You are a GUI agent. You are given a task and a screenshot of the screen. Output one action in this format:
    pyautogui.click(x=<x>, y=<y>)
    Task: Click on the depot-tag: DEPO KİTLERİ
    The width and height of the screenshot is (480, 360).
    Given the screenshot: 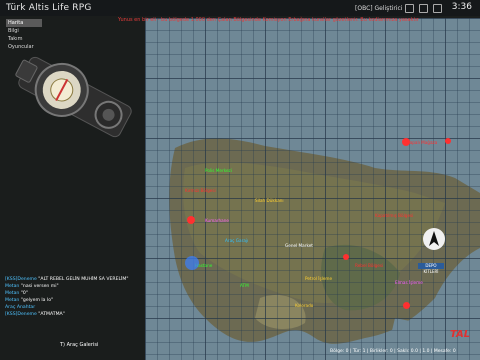 What is the action you would take?
    pyautogui.click(x=431, y=268)
    